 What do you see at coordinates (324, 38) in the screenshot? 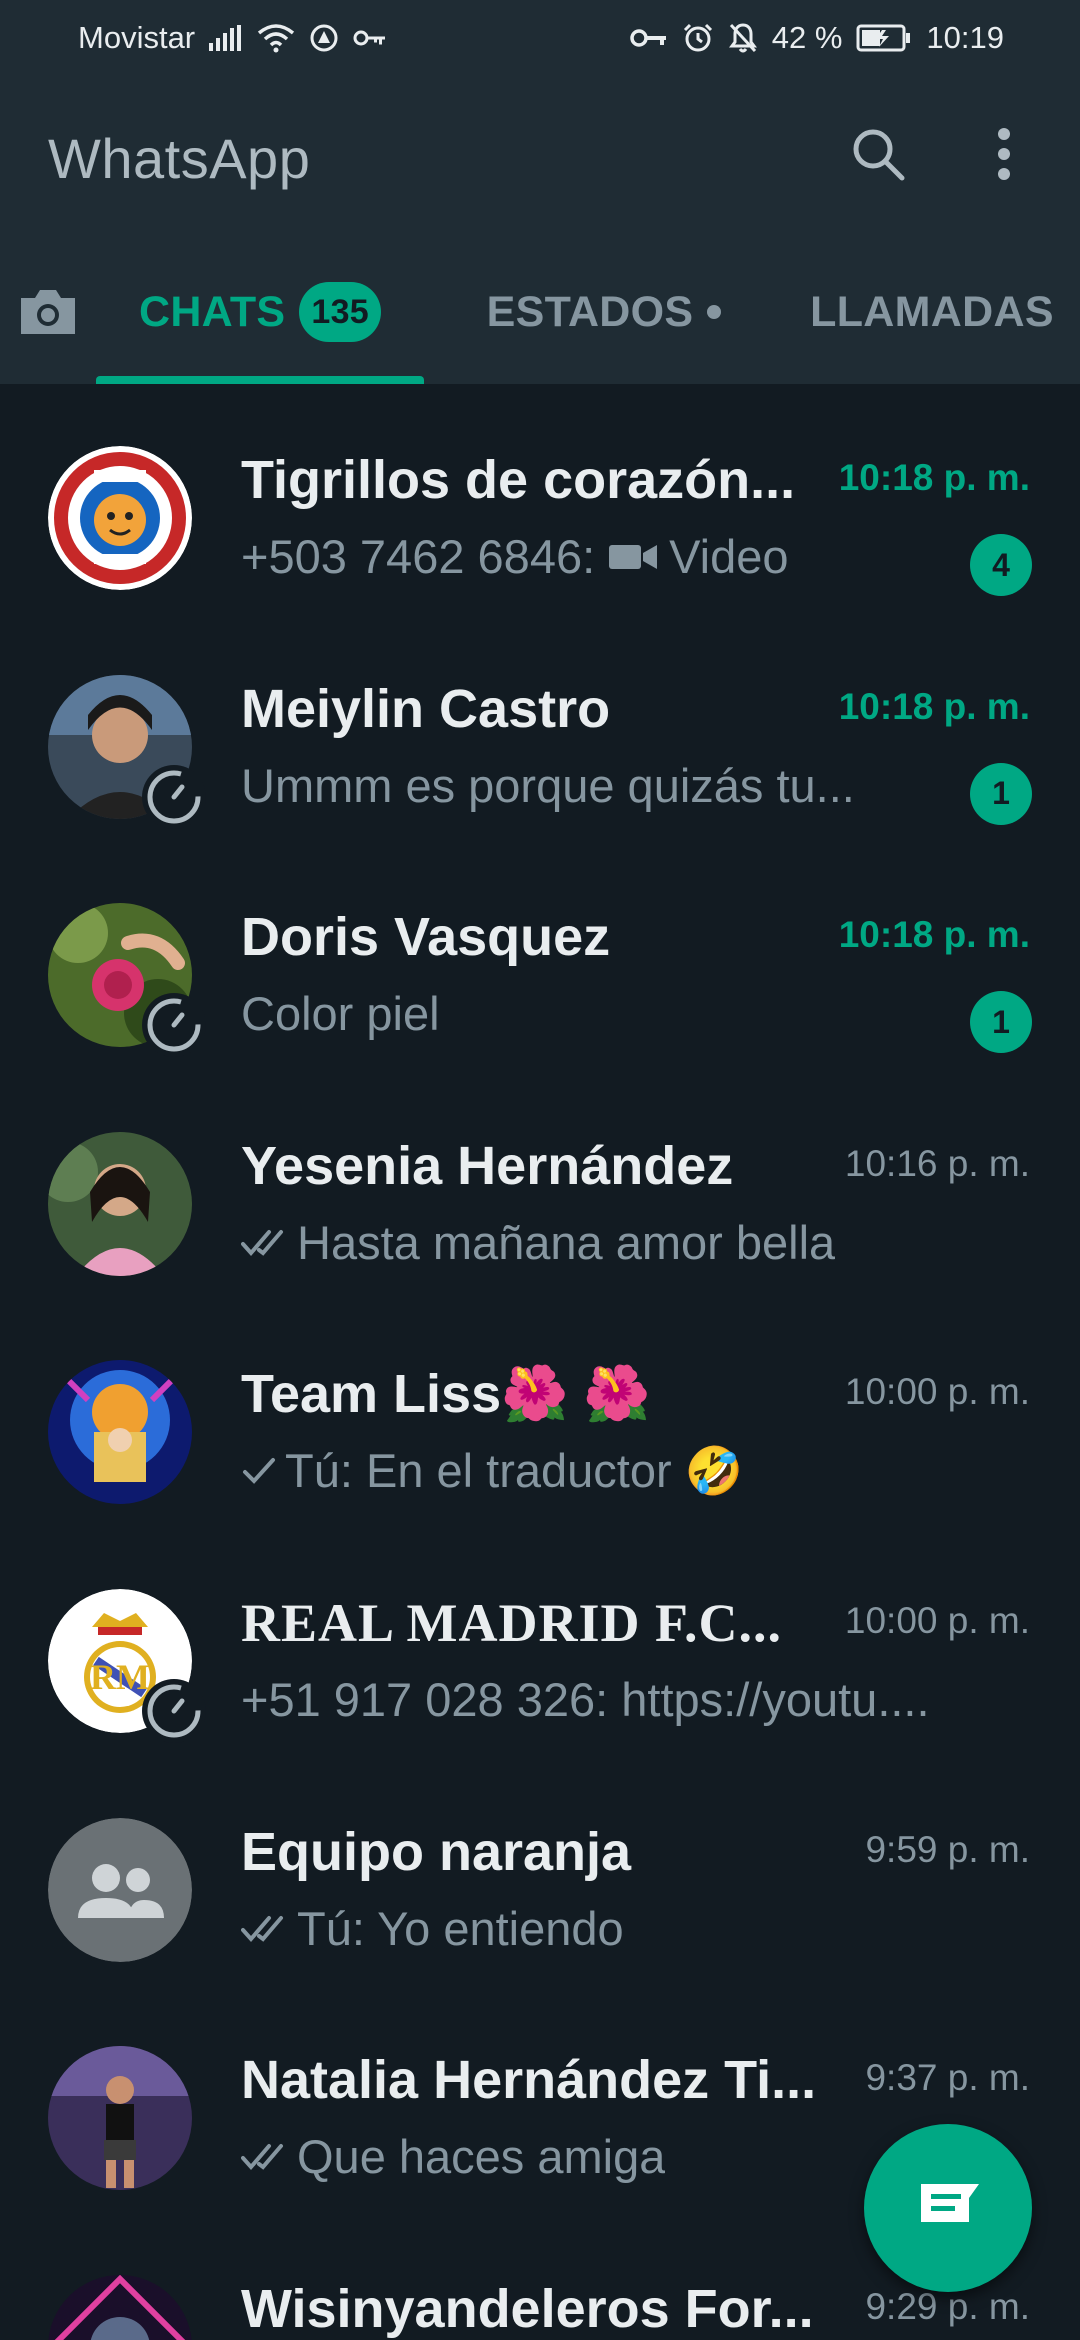
I see `data-saver-icon` at bounding box center [324, 38].